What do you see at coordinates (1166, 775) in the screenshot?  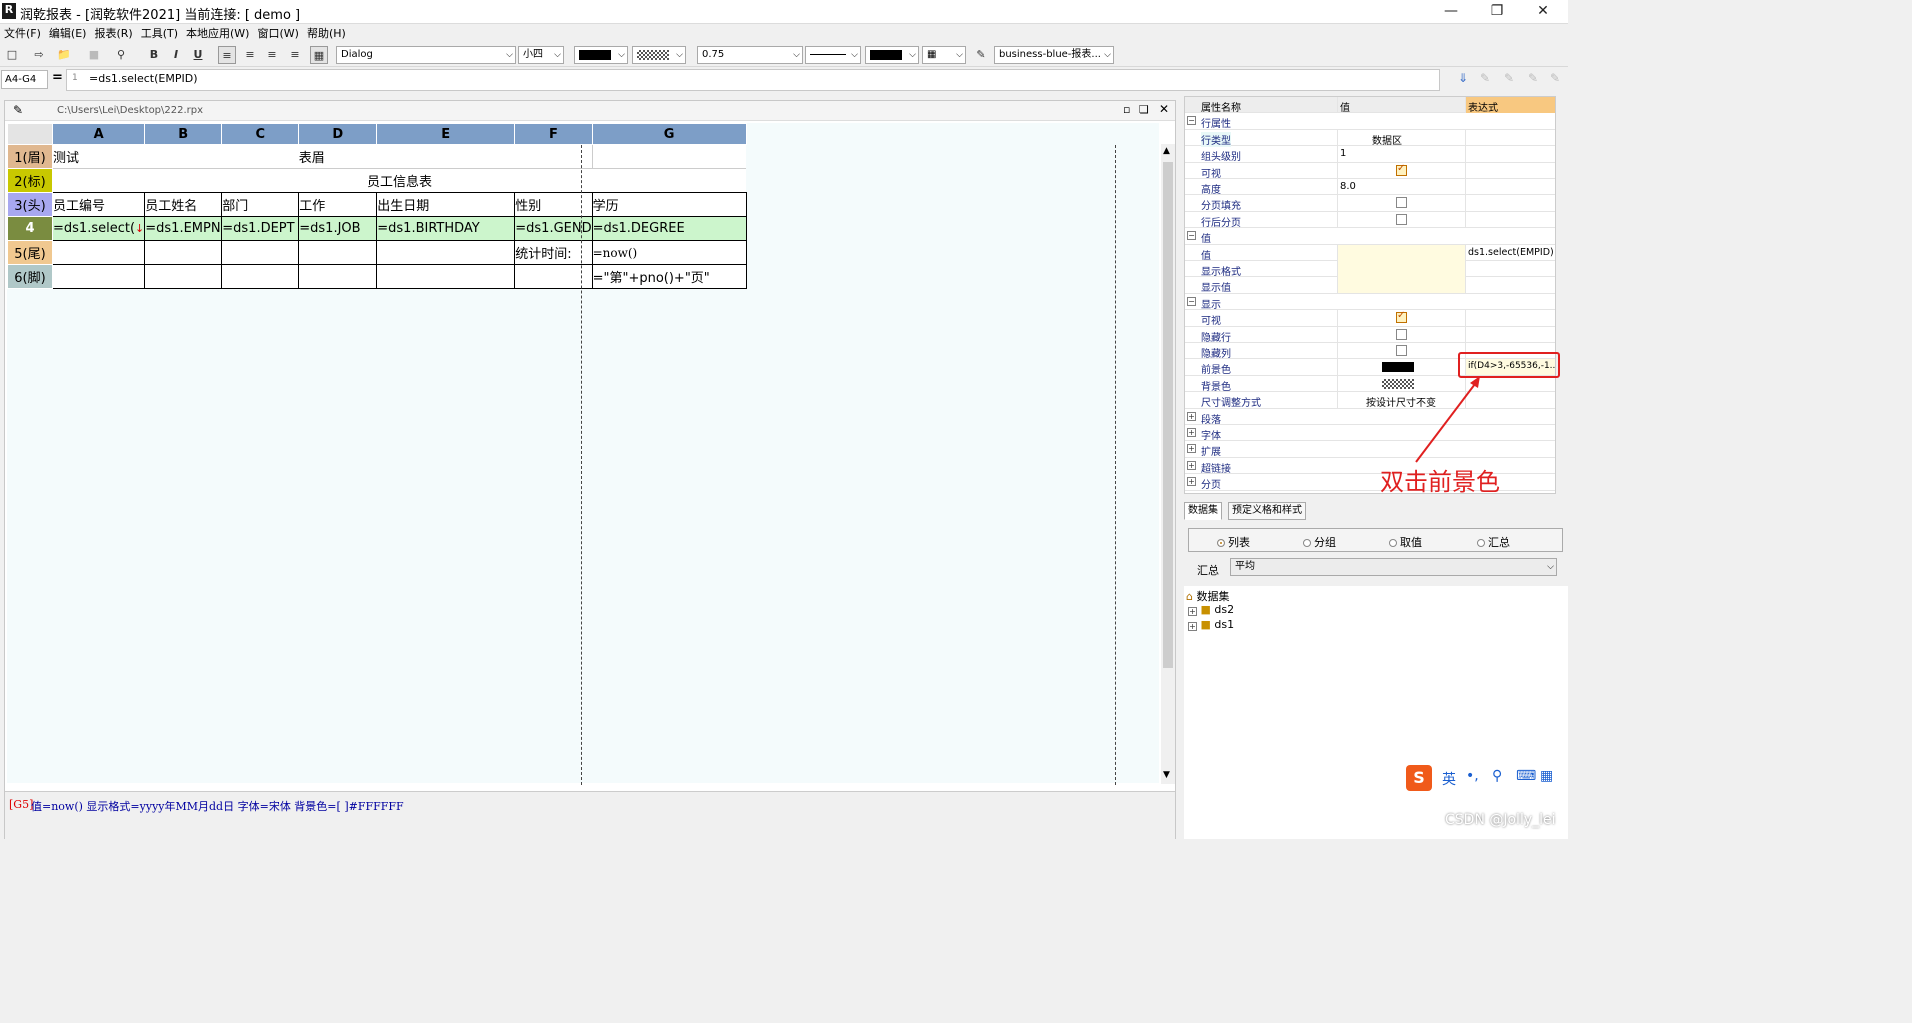 I see `scroll-down-icon: ▼` at bounding box center [1166, 775].